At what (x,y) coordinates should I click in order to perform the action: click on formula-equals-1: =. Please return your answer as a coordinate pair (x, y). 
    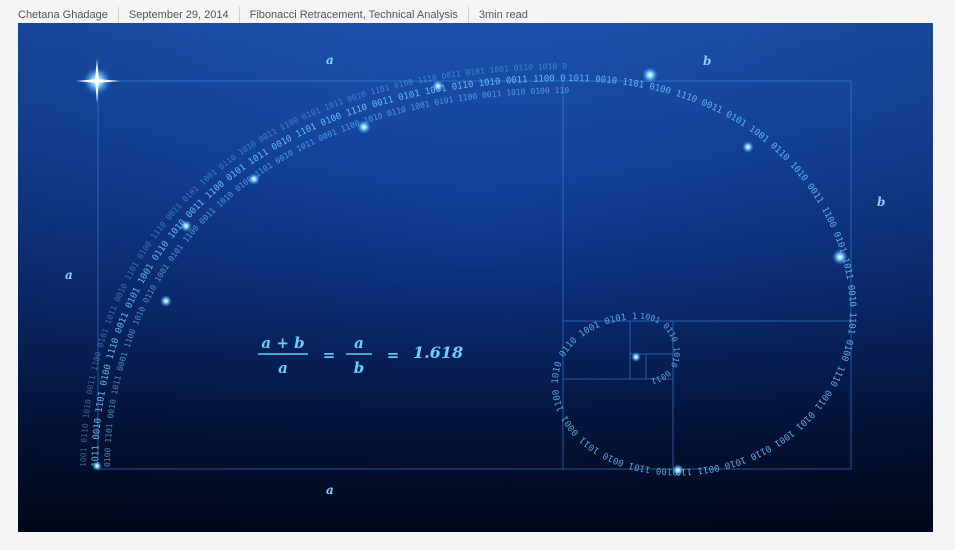
    Looking at the image, I should click on (329, 355).